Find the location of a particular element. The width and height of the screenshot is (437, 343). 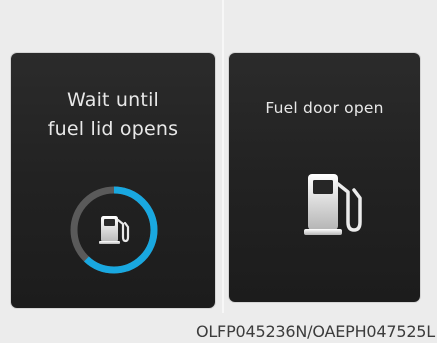

panel-divider is located at coordinates (223, 156).